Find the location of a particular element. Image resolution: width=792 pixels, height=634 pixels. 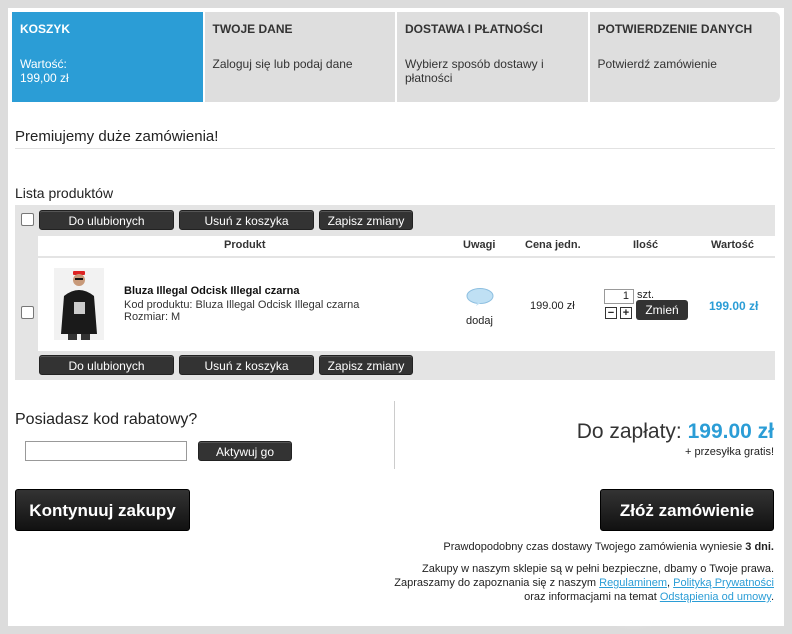

step-title: TWOJE DANE is located at coordinates (252, 29).